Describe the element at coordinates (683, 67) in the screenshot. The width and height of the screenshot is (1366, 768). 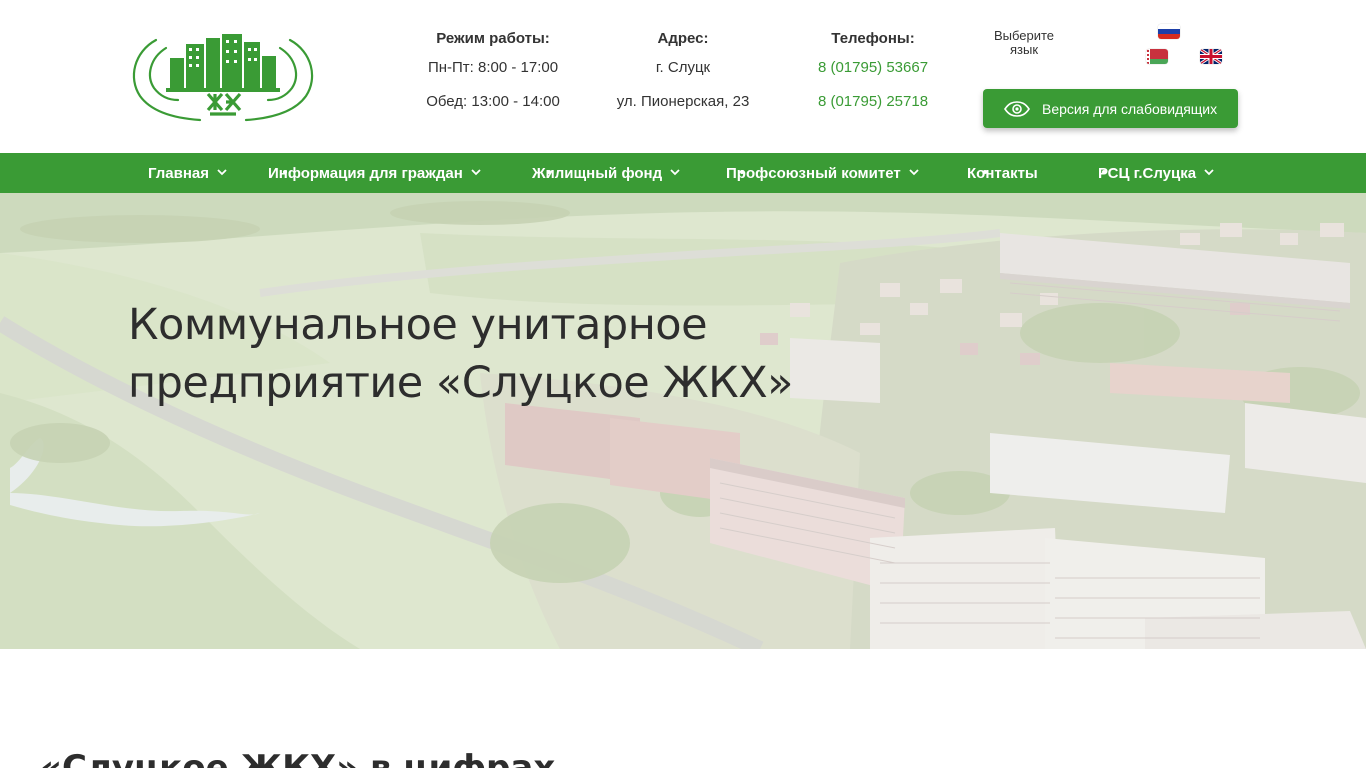
I see `address-city: г. Слуцк` at that location.